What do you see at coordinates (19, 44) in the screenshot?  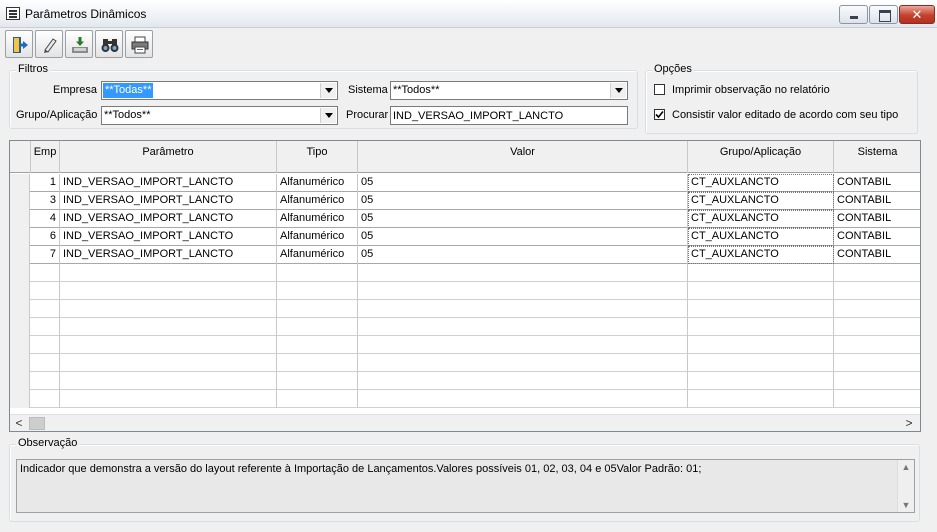 I see `exit-button` at bounding box center [19, 44].